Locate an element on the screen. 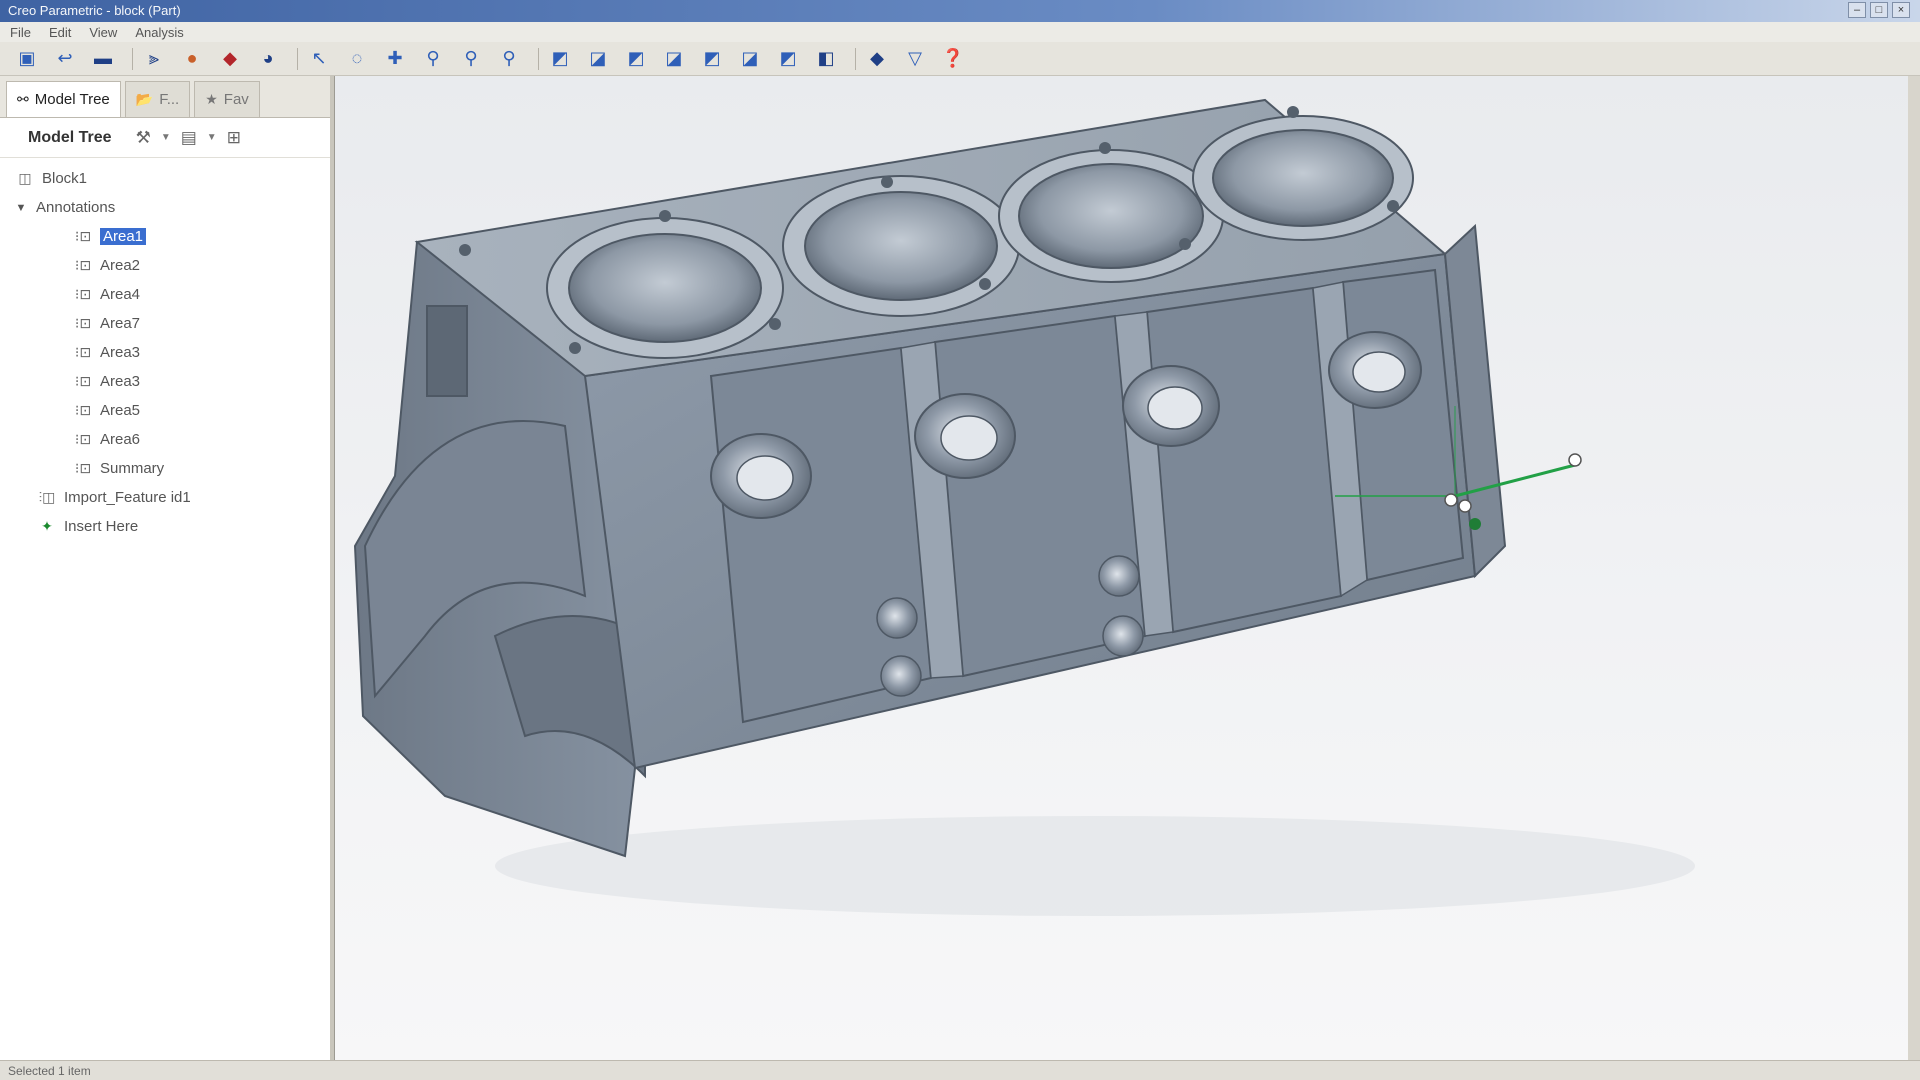 The image size is (1920, 1080). zoom-out-icon: ✚ is located at coordinates (395, 59).